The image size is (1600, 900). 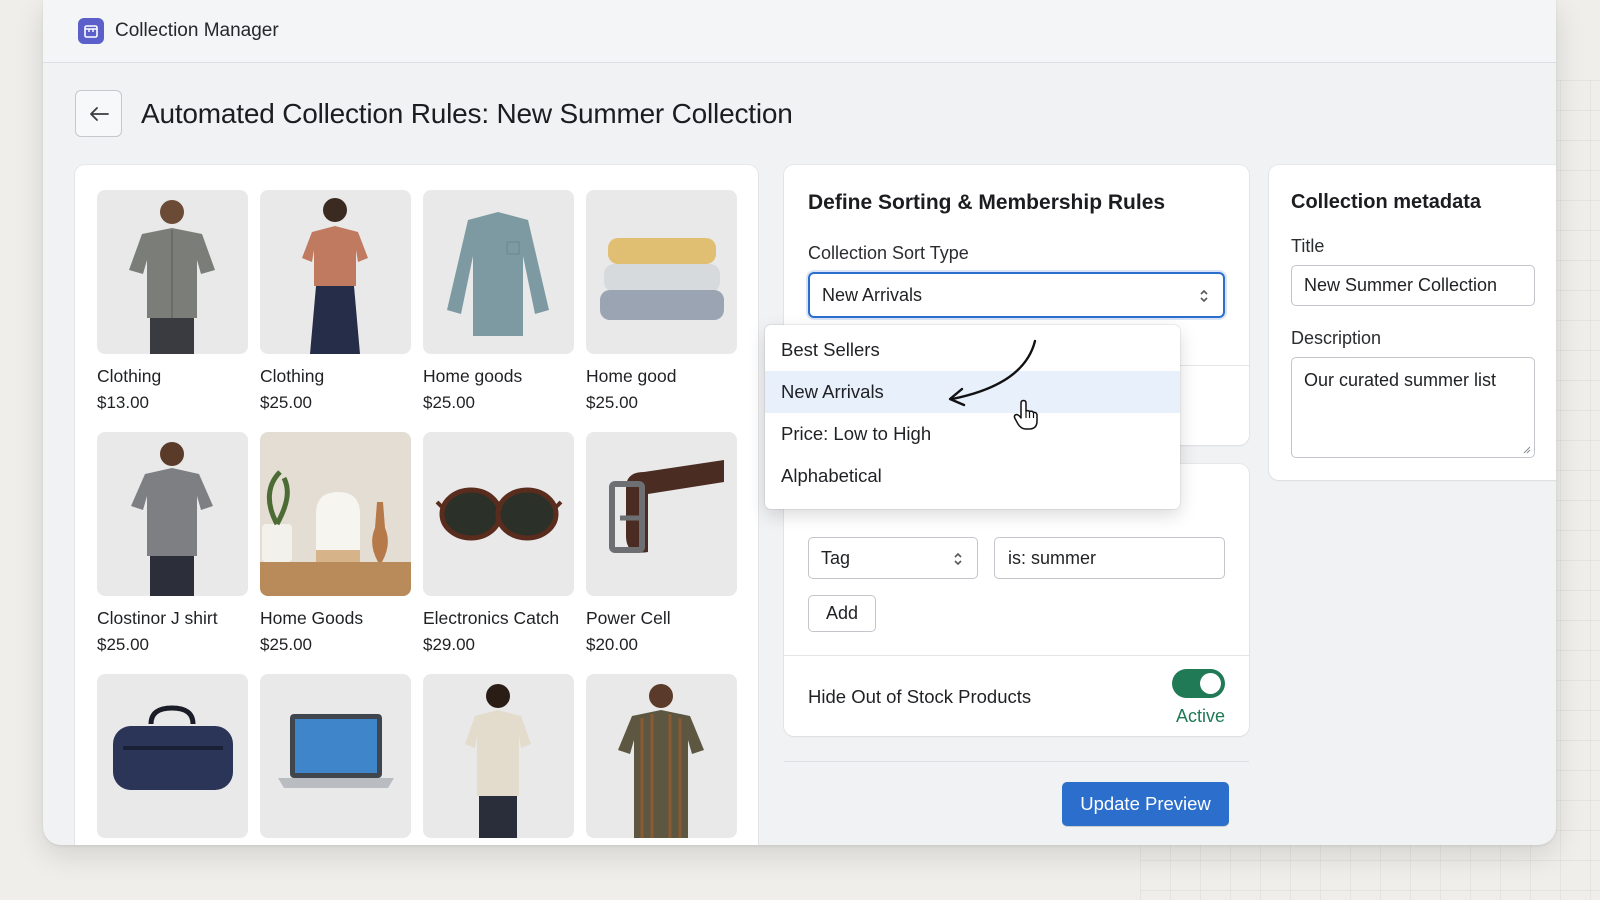 I want to click on hide-out-of-stock-label: Hide Out of Stock Products, so click(x=920, y=696).